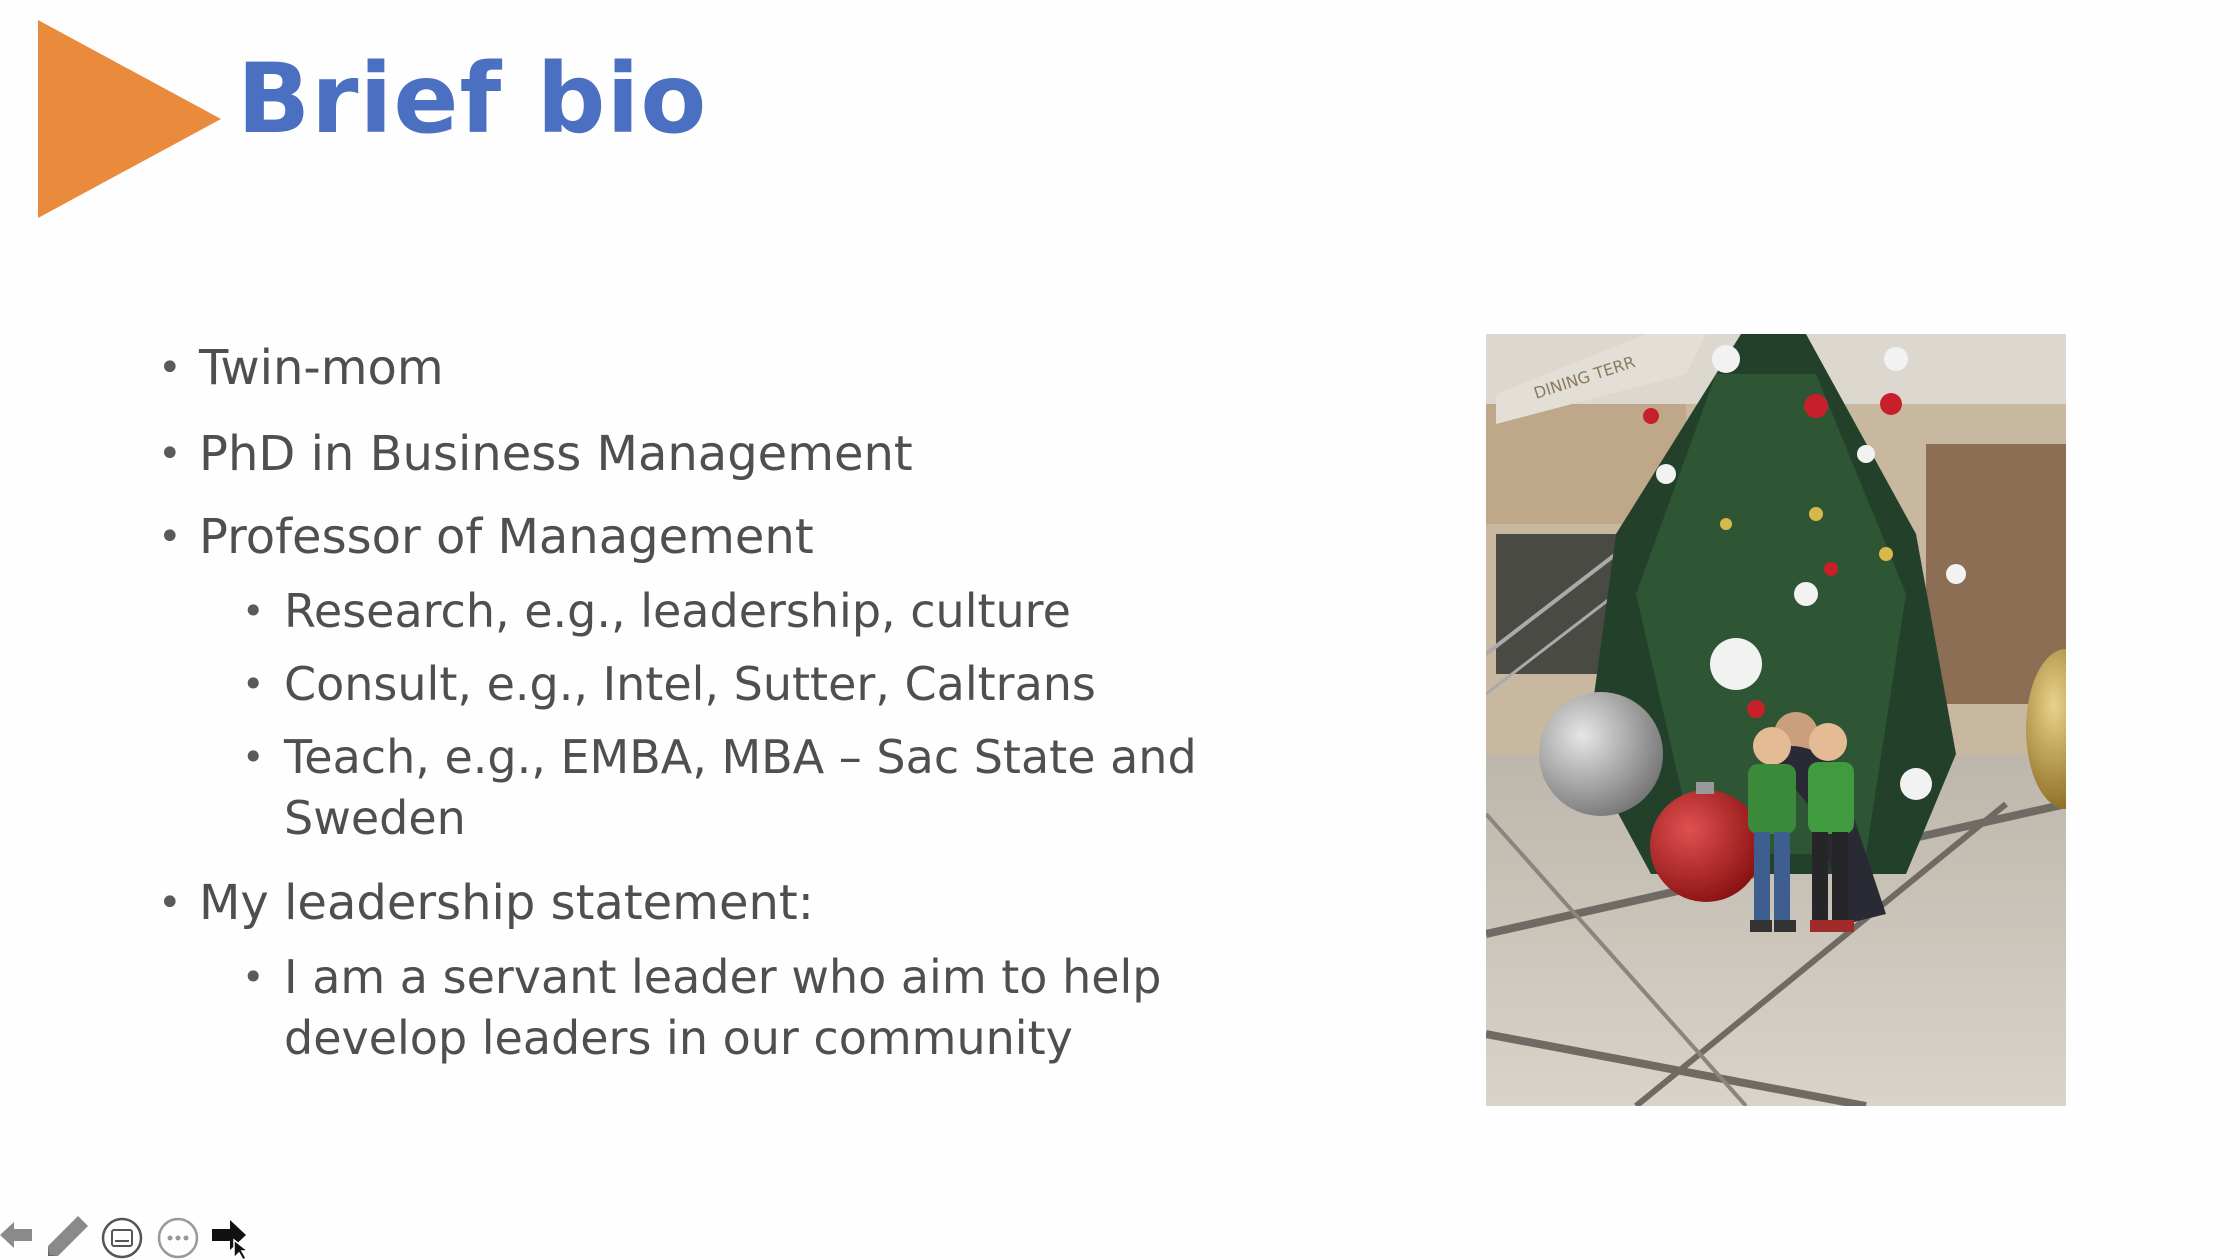  Describe the element at coordinates (472, 99) in the screenshot. I see `slide-title: Brief bio` at that location.